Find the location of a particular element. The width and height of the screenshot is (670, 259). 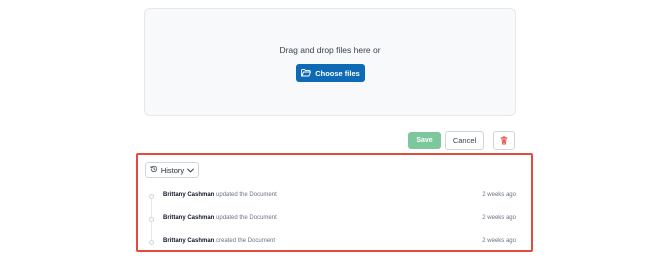

choose-files-button: Choose files is located at coordinates (330, 73).